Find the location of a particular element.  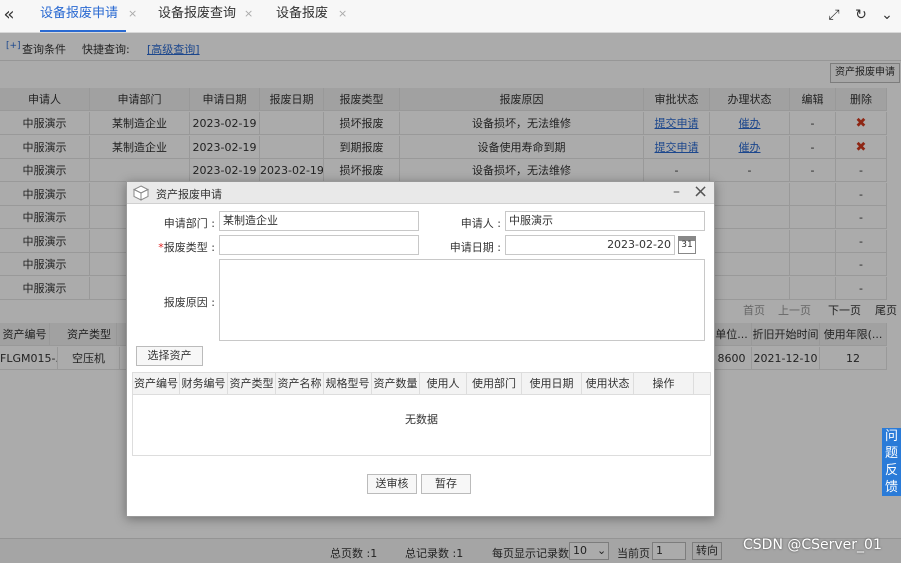

column-header: 资产名称 is located at coordinates (300, 384).